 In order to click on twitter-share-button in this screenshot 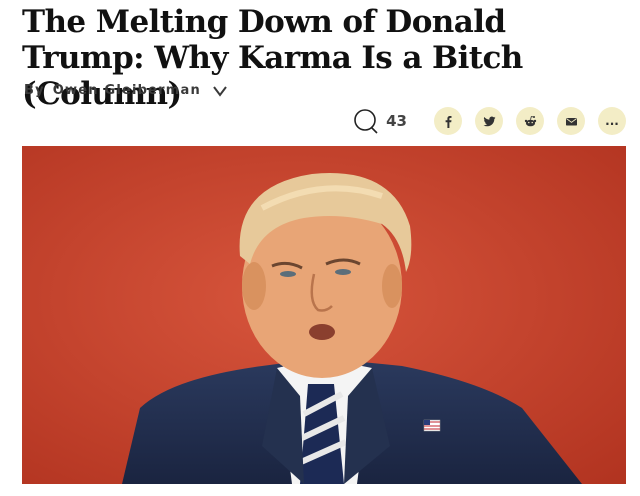, I will do `click(489, 121)`.